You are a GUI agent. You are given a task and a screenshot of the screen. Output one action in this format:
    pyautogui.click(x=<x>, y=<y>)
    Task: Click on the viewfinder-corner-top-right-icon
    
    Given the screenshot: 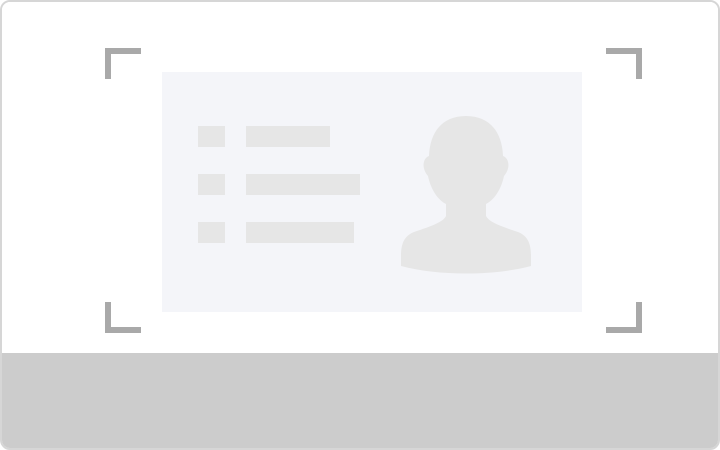 What is the action you would take?
    pyautogui.click(x=624, y=63)
    